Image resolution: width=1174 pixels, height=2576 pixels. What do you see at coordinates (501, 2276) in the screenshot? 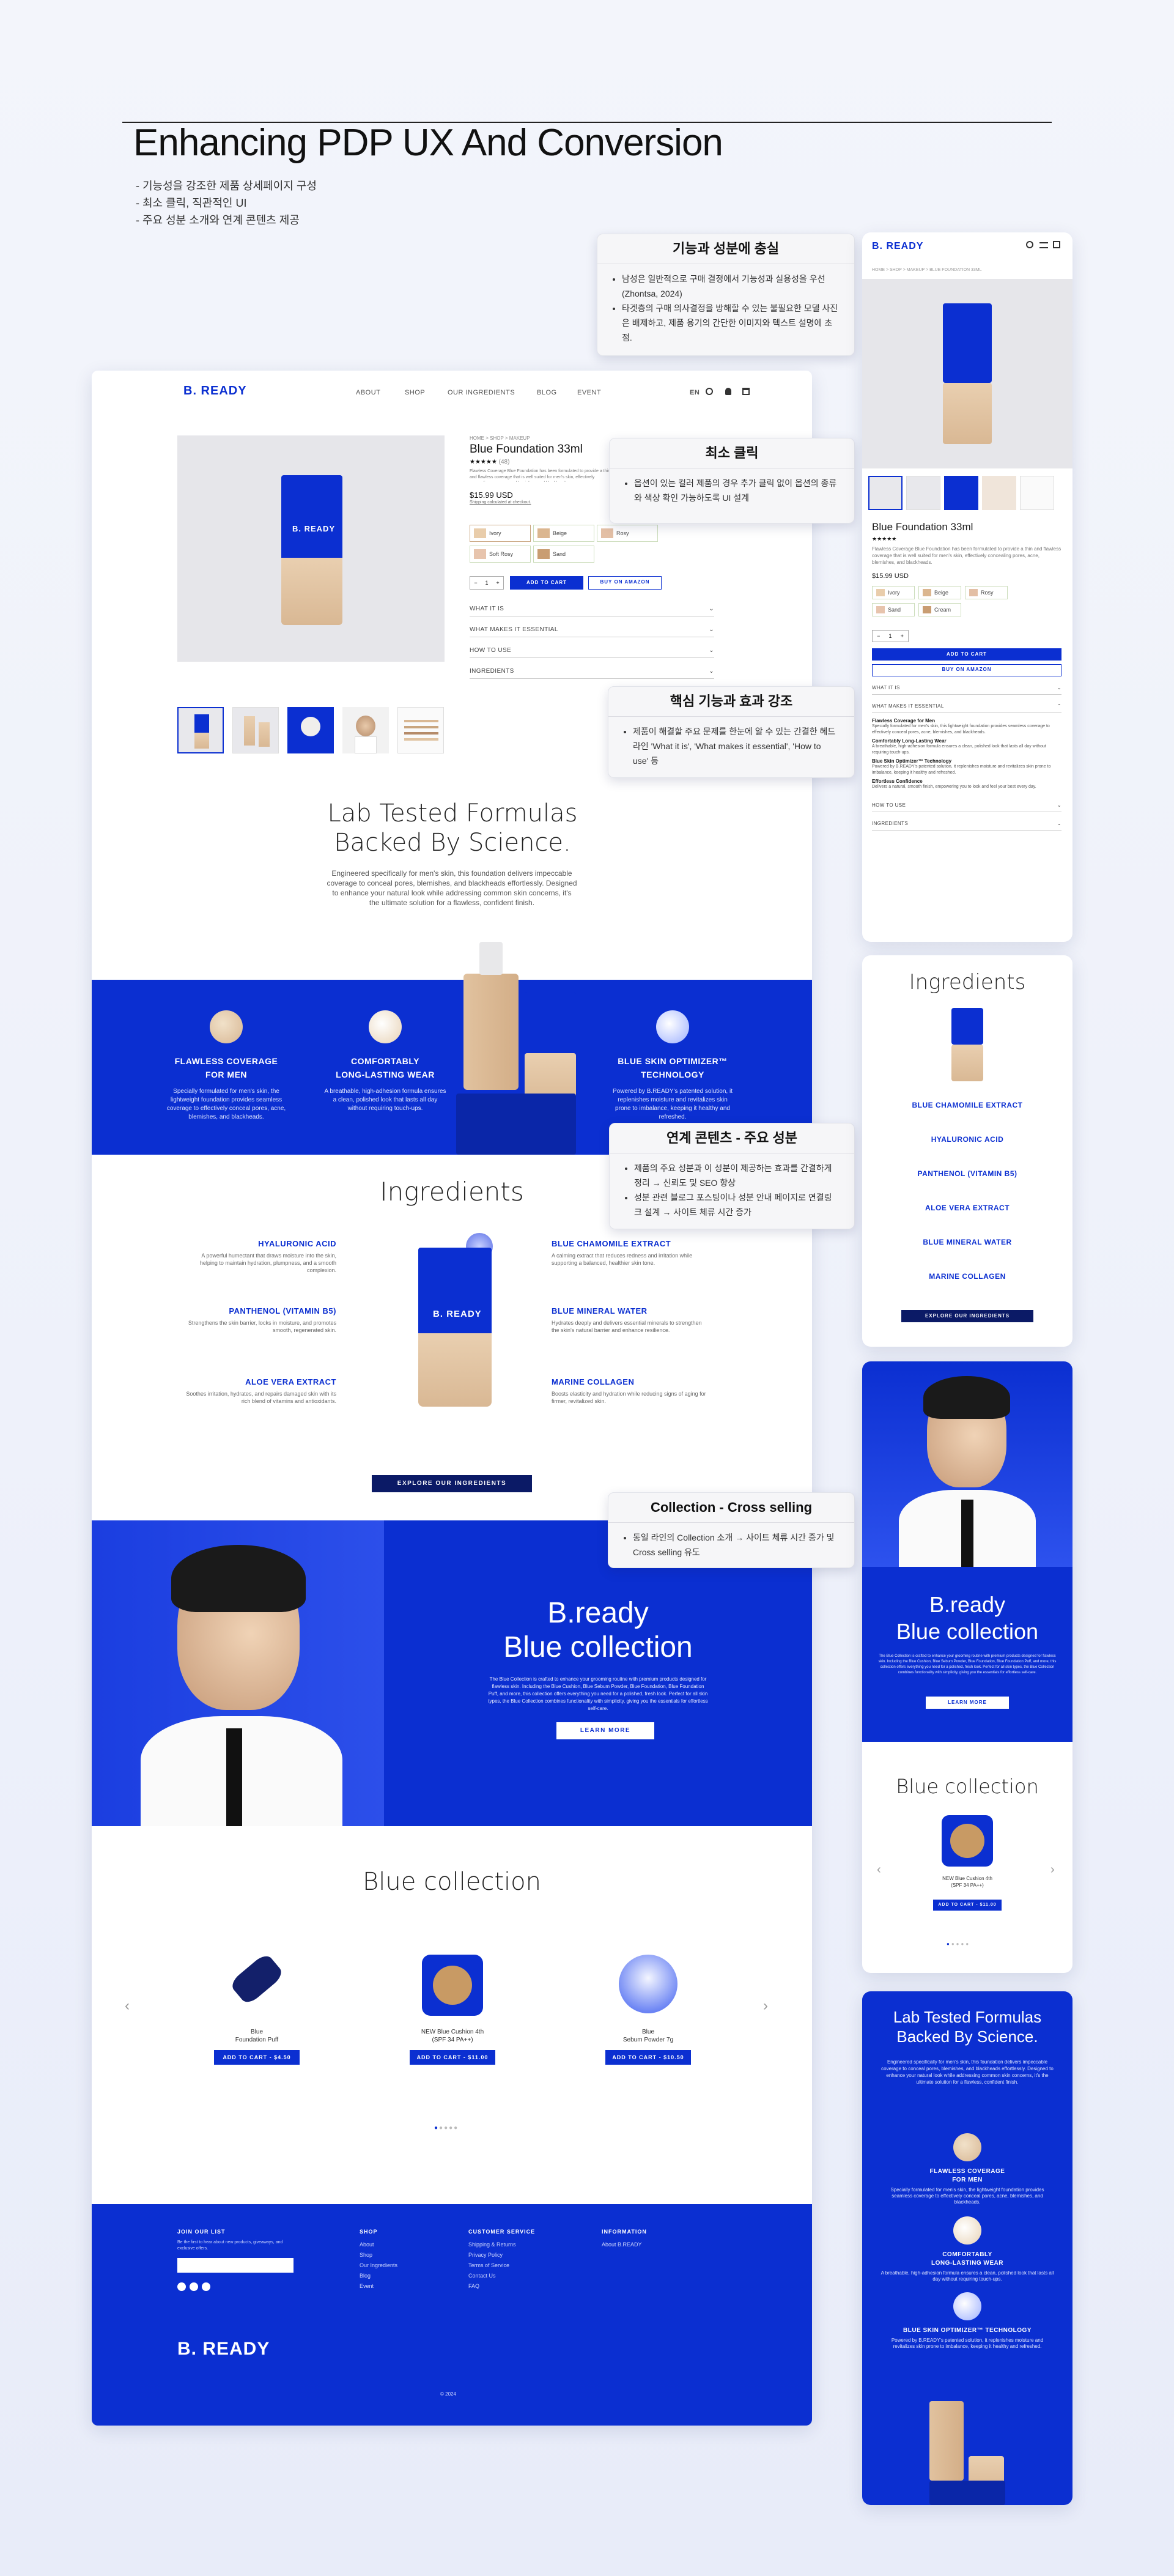
I see `footer-link: Contact Us` at bounding box center [501, 2276].